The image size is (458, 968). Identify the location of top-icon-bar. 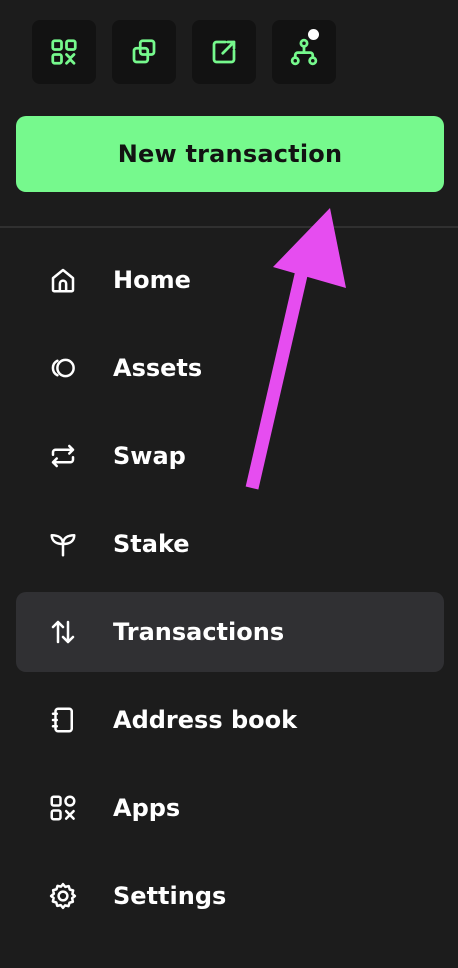
(184, 52).